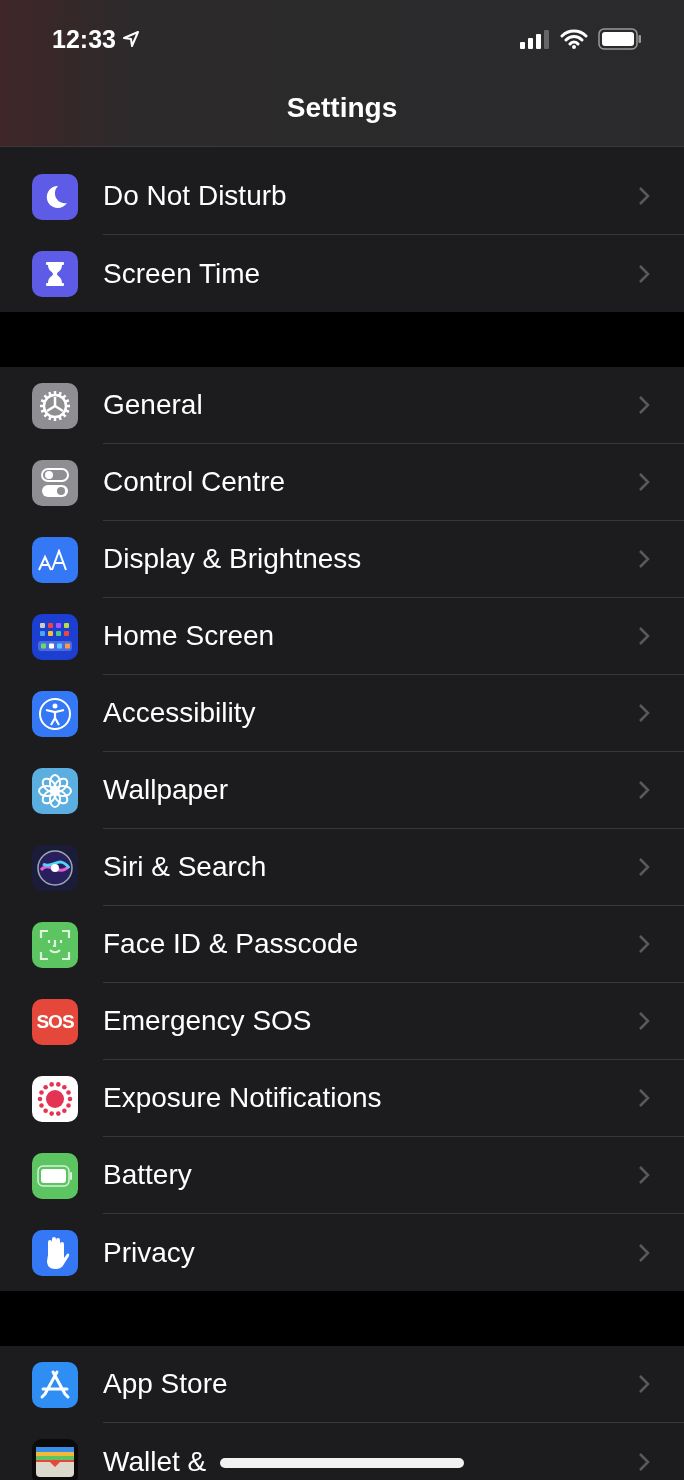 The height and width of the screenshot is (1480, 684). Describe the element at coordinates (84, 39) in the screenshot. I see `status-time: 12:33` at that location.